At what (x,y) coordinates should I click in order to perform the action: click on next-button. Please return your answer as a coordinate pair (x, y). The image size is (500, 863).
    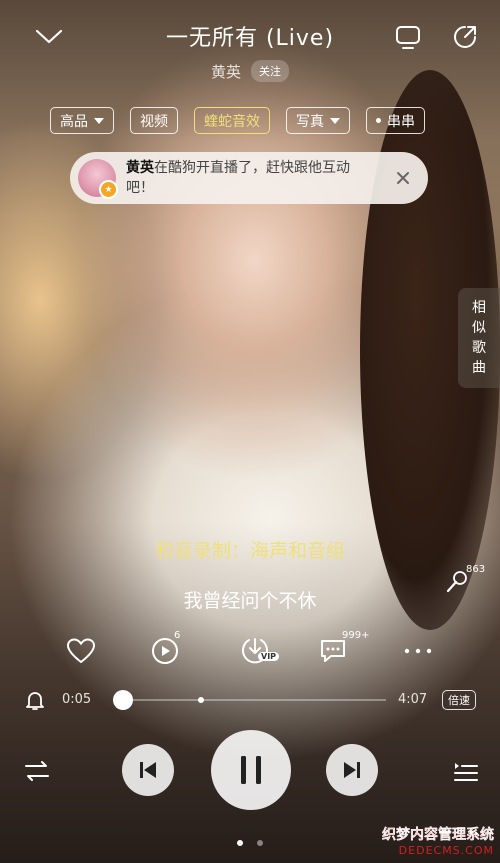
    Looking at the image, I should click on (352, 770).